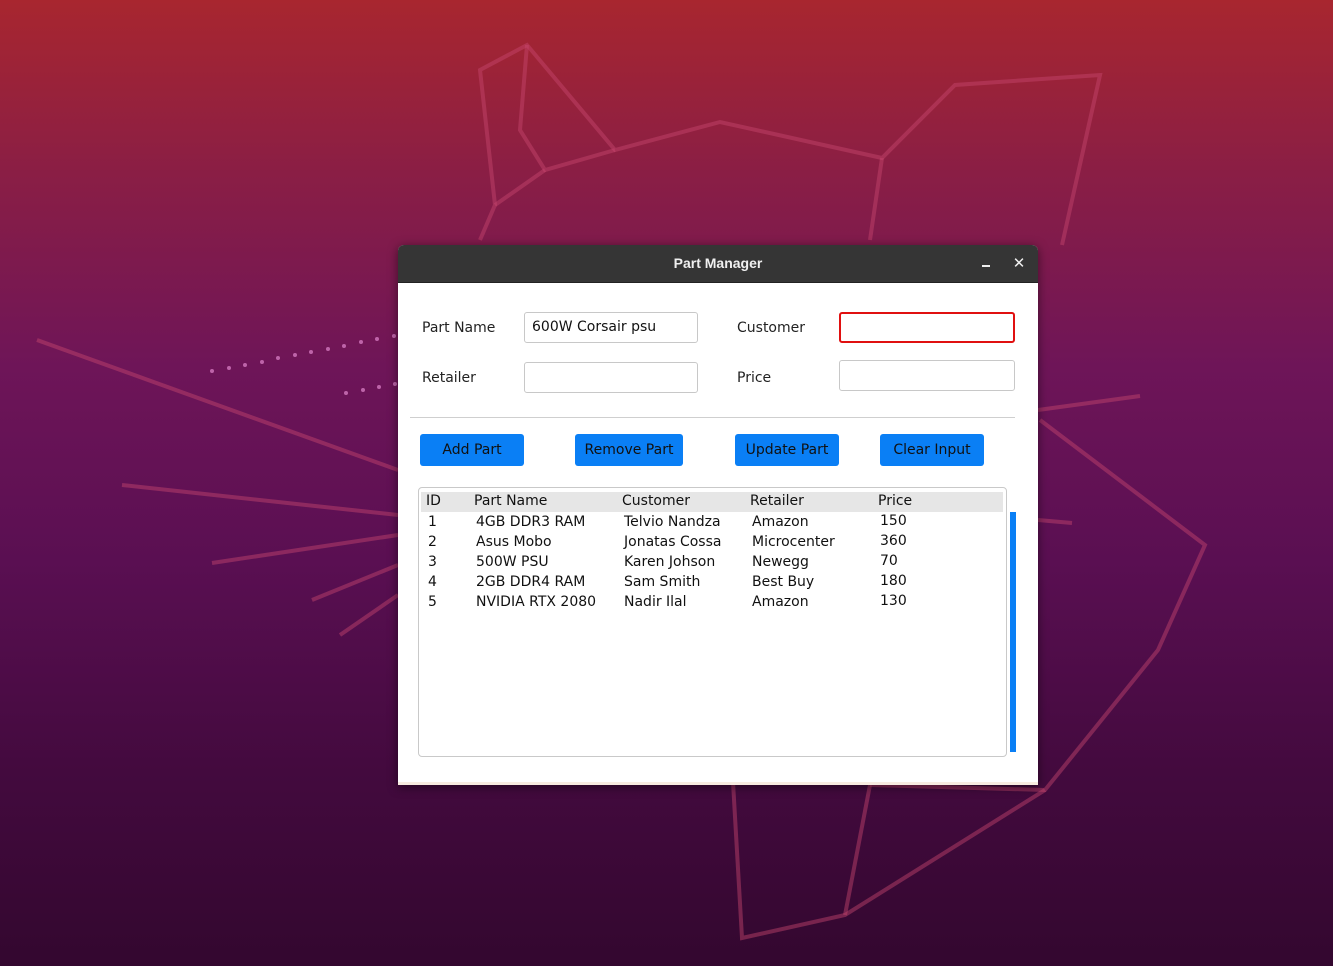  I want to click on table-row: 1 4GB DDR3 RAM Telvio Nandza Amazon 150, so click(712, 523).